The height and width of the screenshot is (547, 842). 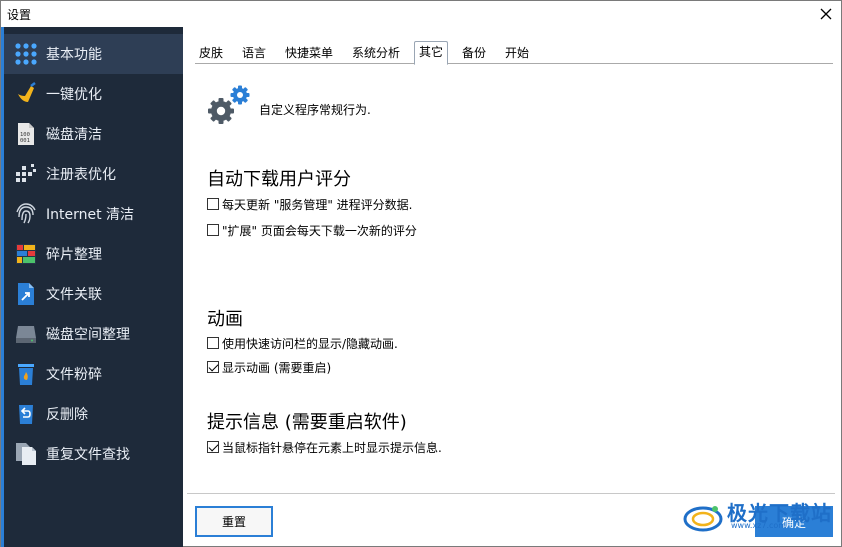 I want to click on duplicate-files-icon, so click(x=26, y=454).